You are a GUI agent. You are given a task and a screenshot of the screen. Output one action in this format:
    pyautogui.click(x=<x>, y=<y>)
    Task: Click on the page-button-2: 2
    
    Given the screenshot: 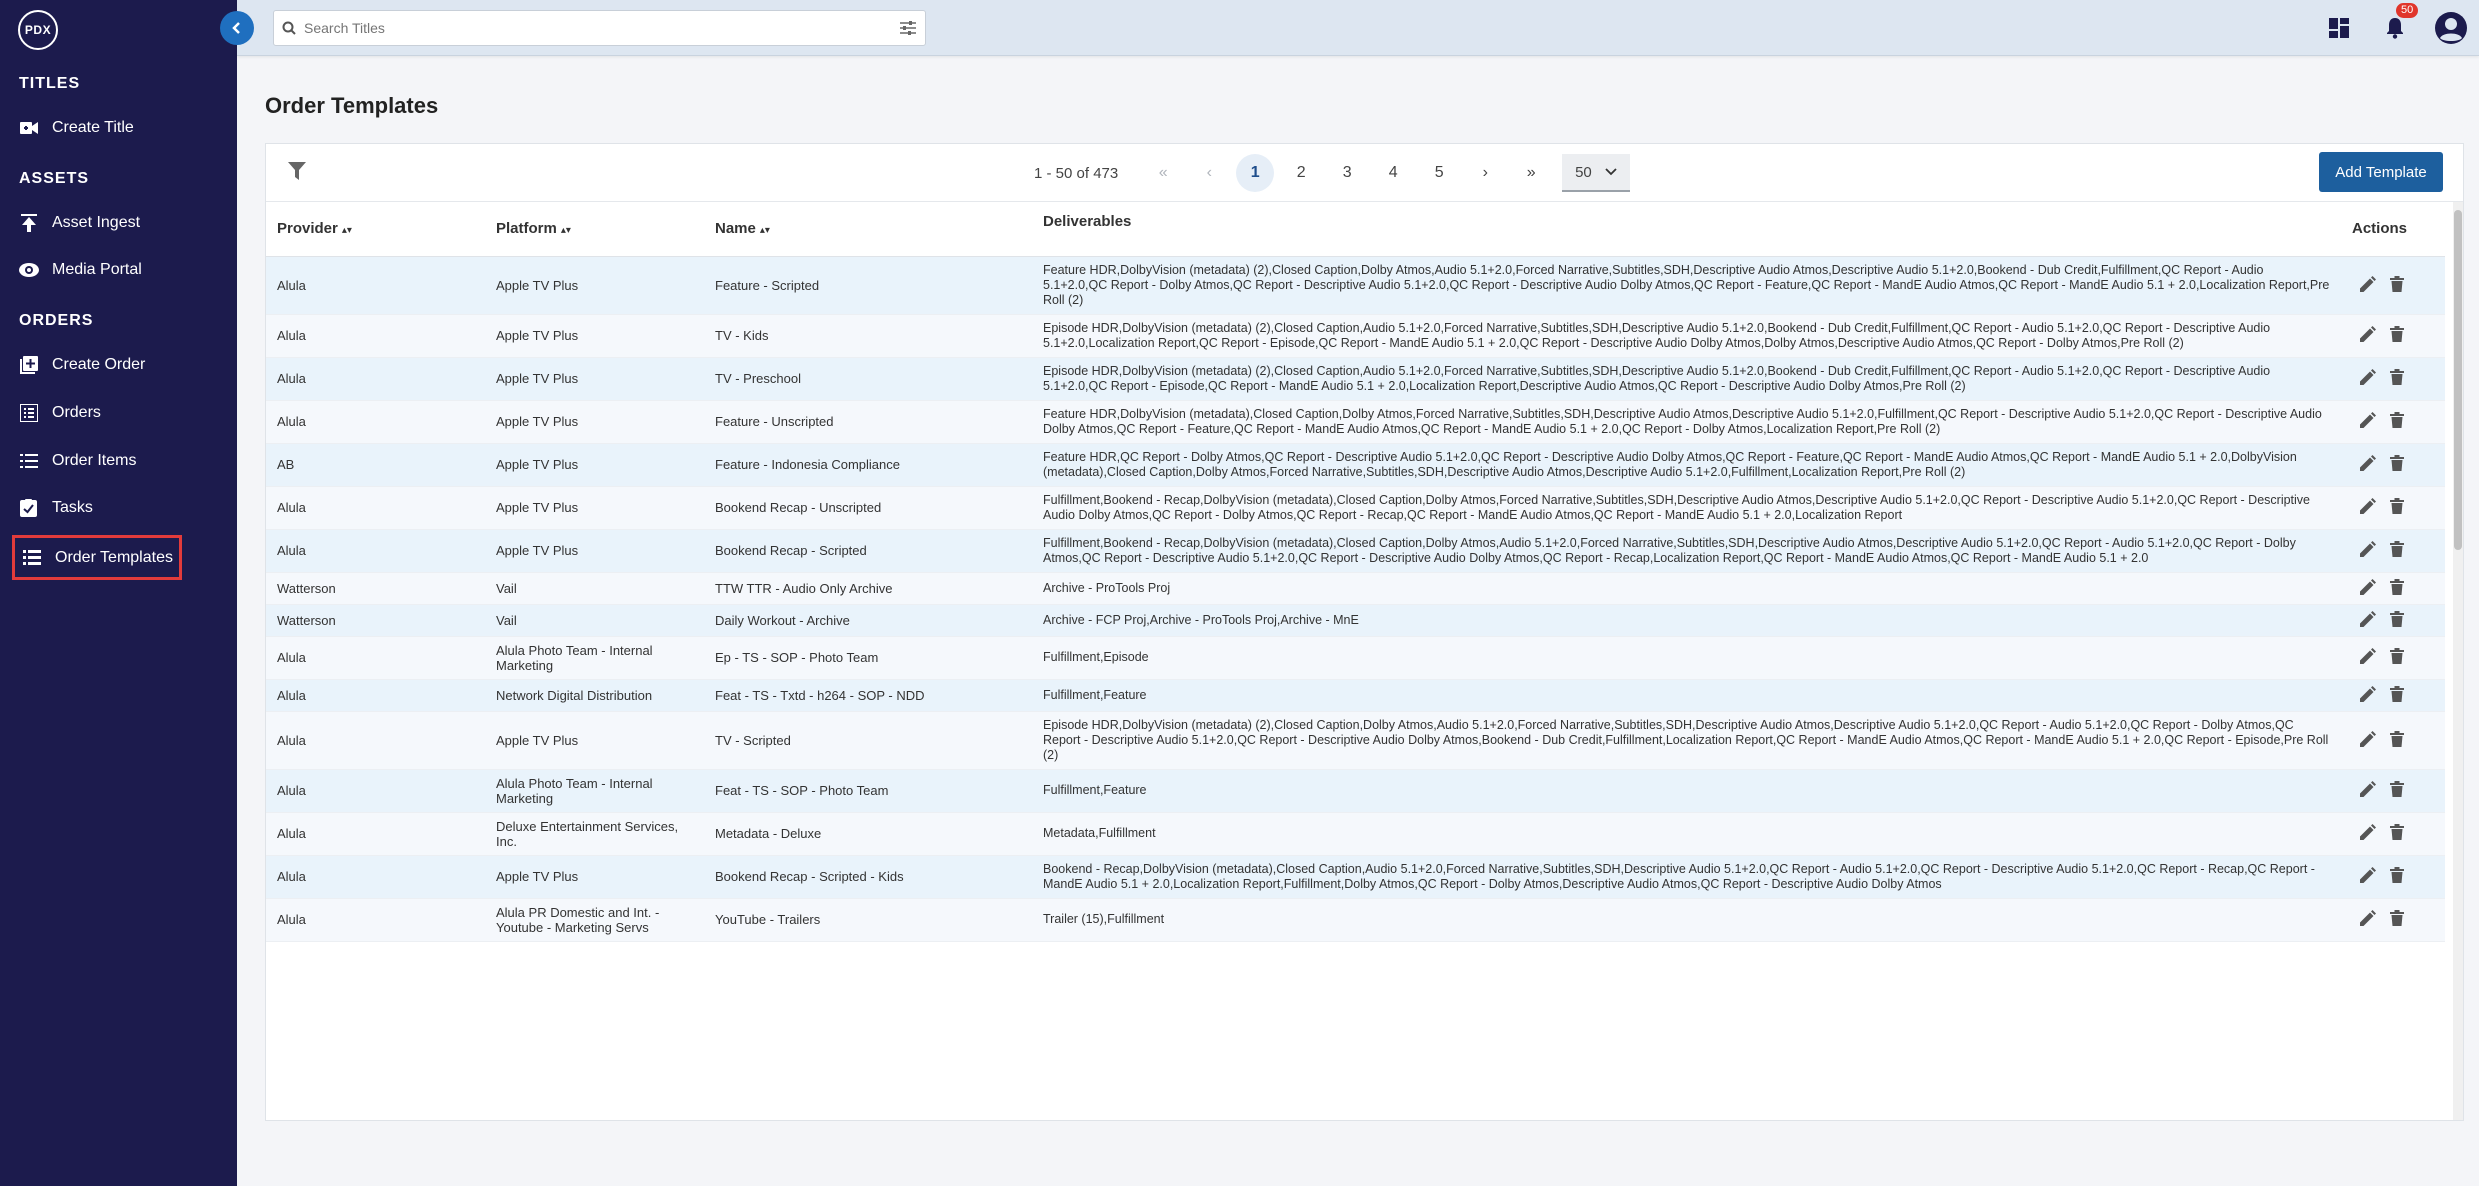 What is the action you would take?
    pyautogui.click(x=1301, y=173)
    